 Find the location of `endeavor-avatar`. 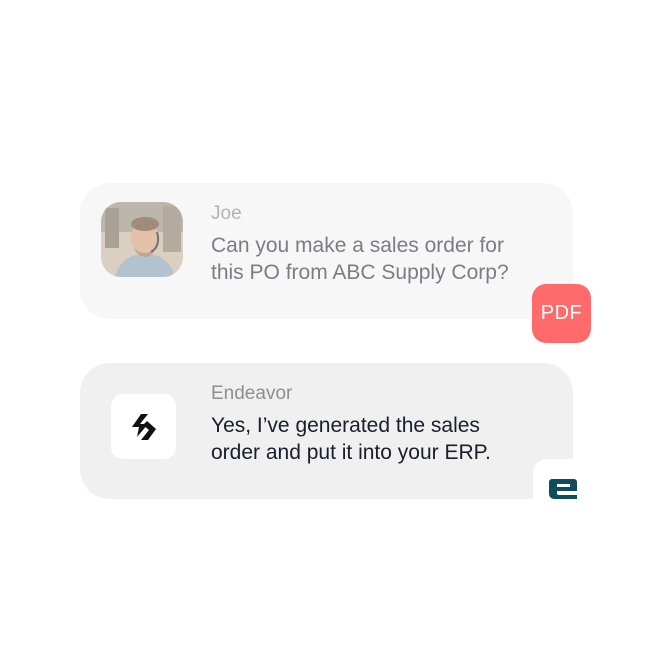

endeavor-avatar is located at coordinates (143, 426).